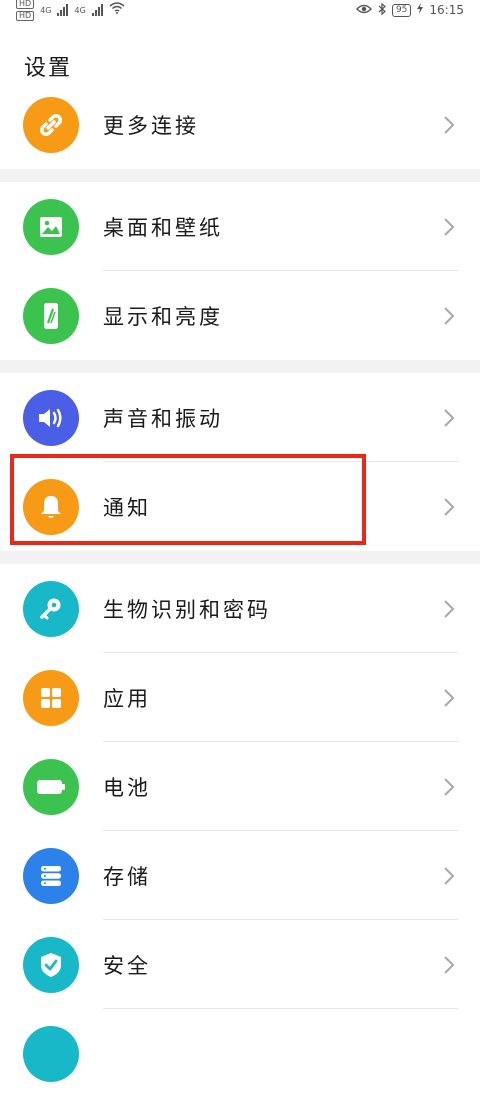 The height and width of the screenshot is (1098, 480). I want to click on settings-item-sound-vibration: 声音和振动, so click(240, 417).